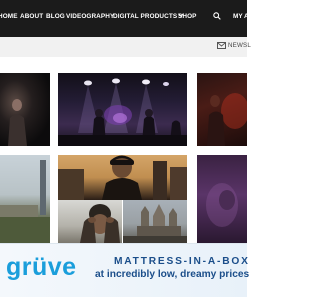  Describe the element at coordinates (187, 17) in the screenshot. I see `nav-item-shop: SHOP` at that location.